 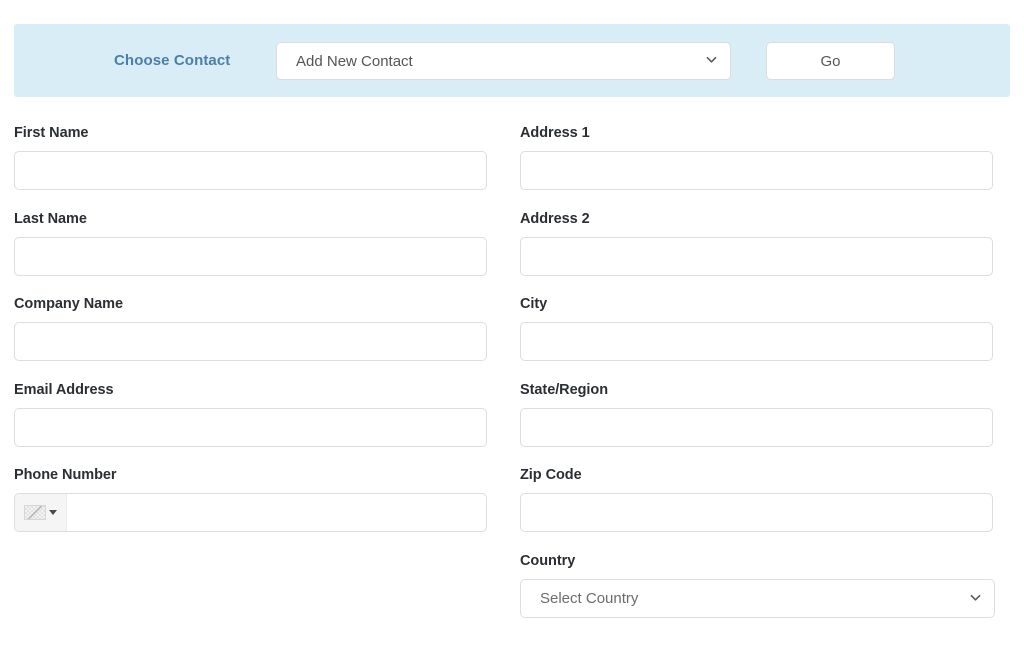 I want to click on form-field-first-name: First Name, so click(x=250, y=143).